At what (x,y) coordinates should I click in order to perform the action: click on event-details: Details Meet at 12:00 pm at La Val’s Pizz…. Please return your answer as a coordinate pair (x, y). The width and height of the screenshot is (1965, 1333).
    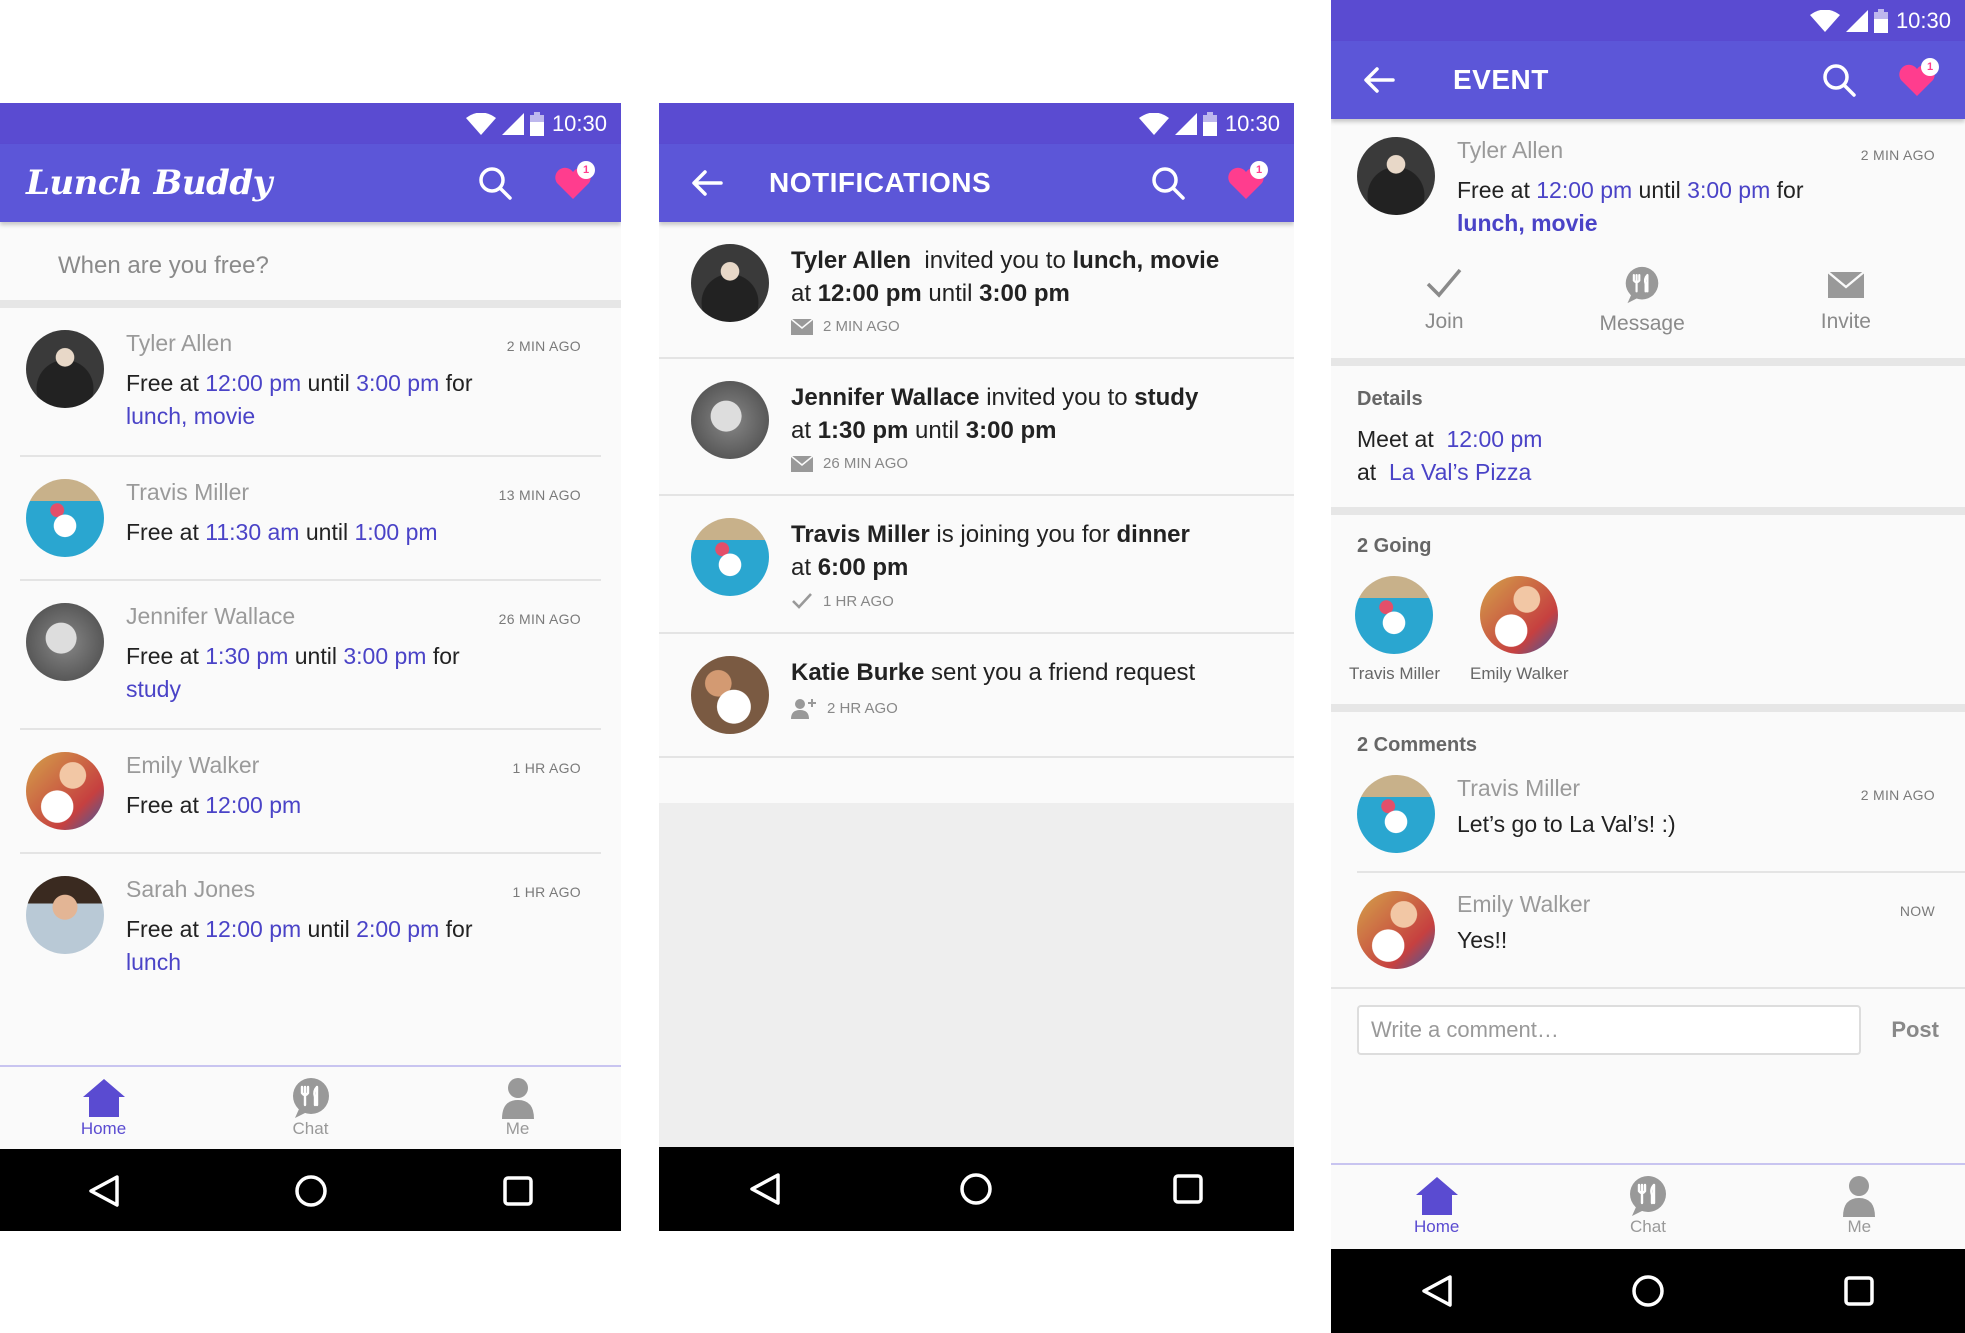
    Looking at the image, I should click on (1648, 440).